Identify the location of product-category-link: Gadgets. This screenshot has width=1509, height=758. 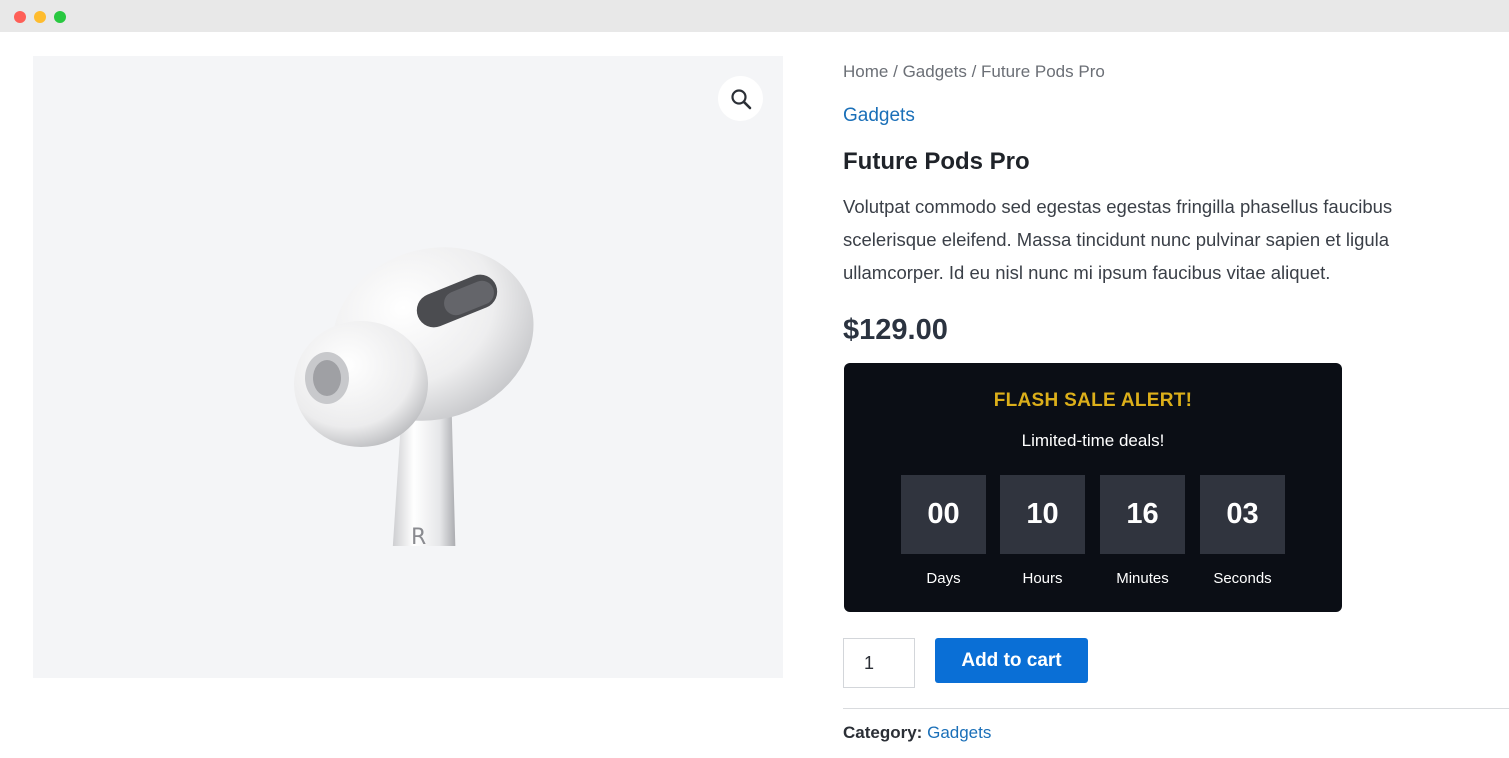
(879, 116).